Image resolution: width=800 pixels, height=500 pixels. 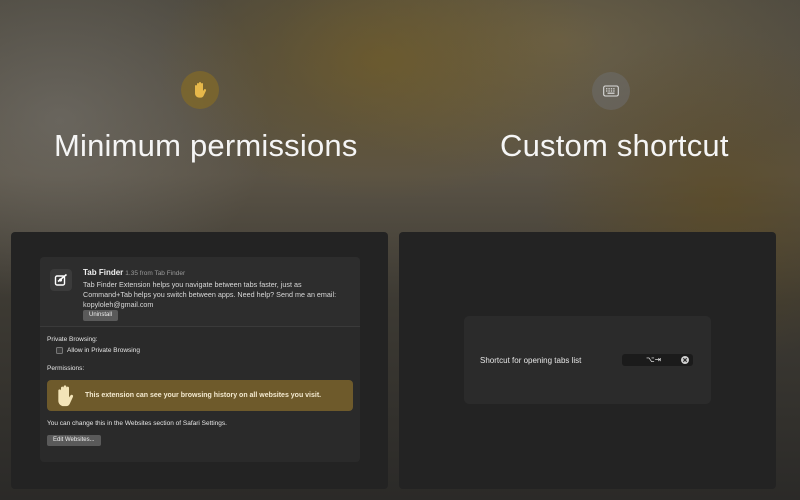 I want to click on checkbox-box, so click(x=59, y=350).